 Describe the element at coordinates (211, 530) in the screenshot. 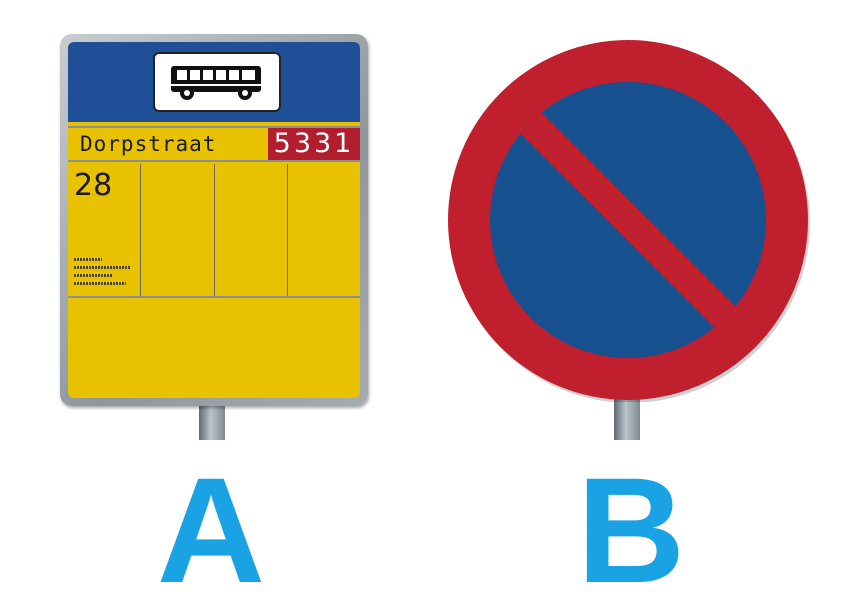

I see `label-a: A` at that location.